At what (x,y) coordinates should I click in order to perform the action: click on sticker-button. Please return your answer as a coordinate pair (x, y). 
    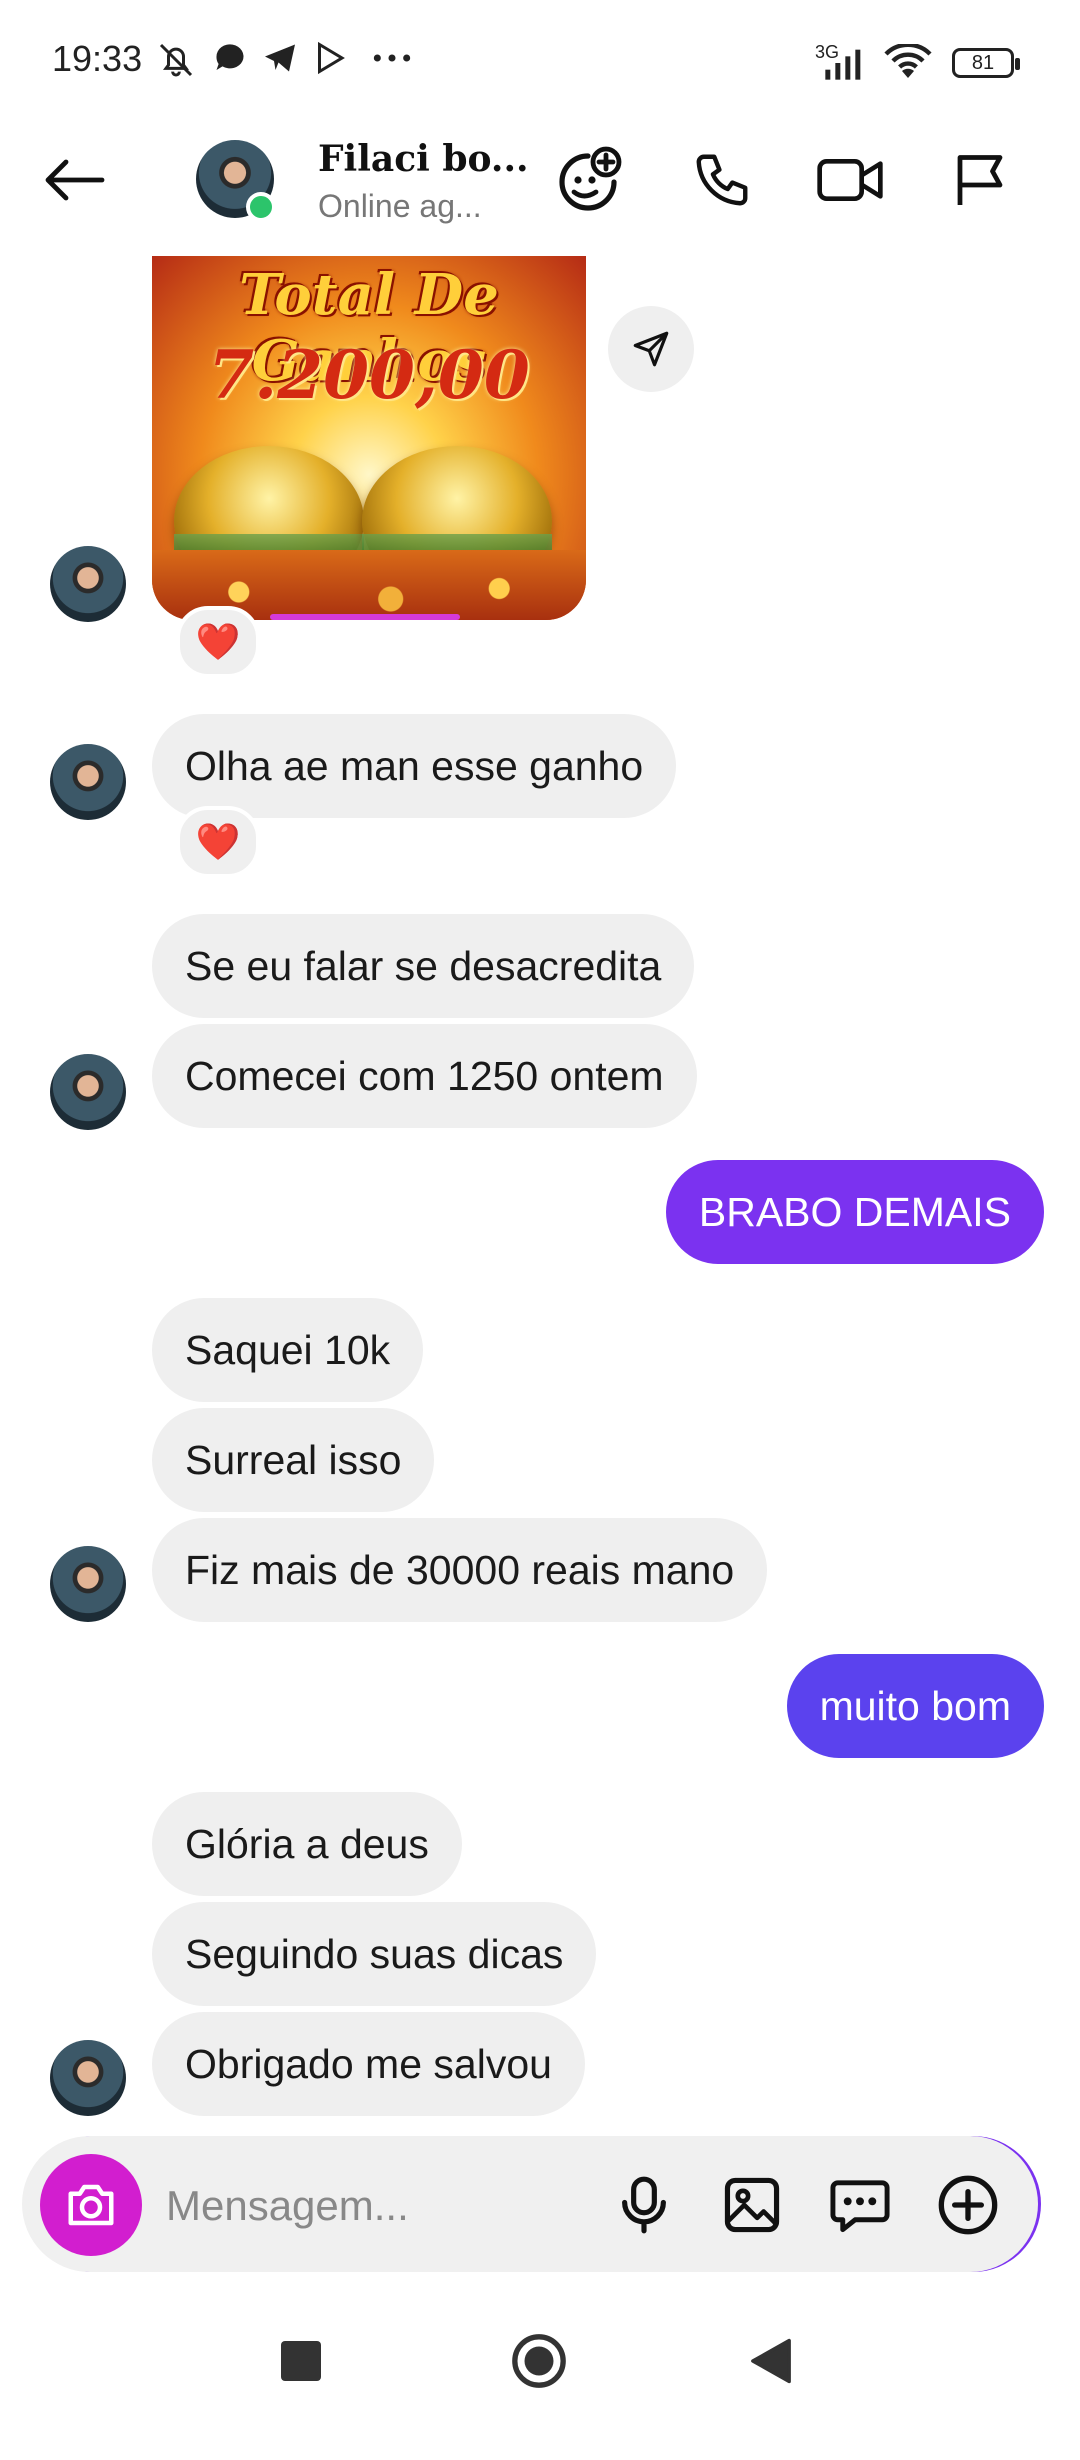
    Looking at the image, I should click on (860, 2205).